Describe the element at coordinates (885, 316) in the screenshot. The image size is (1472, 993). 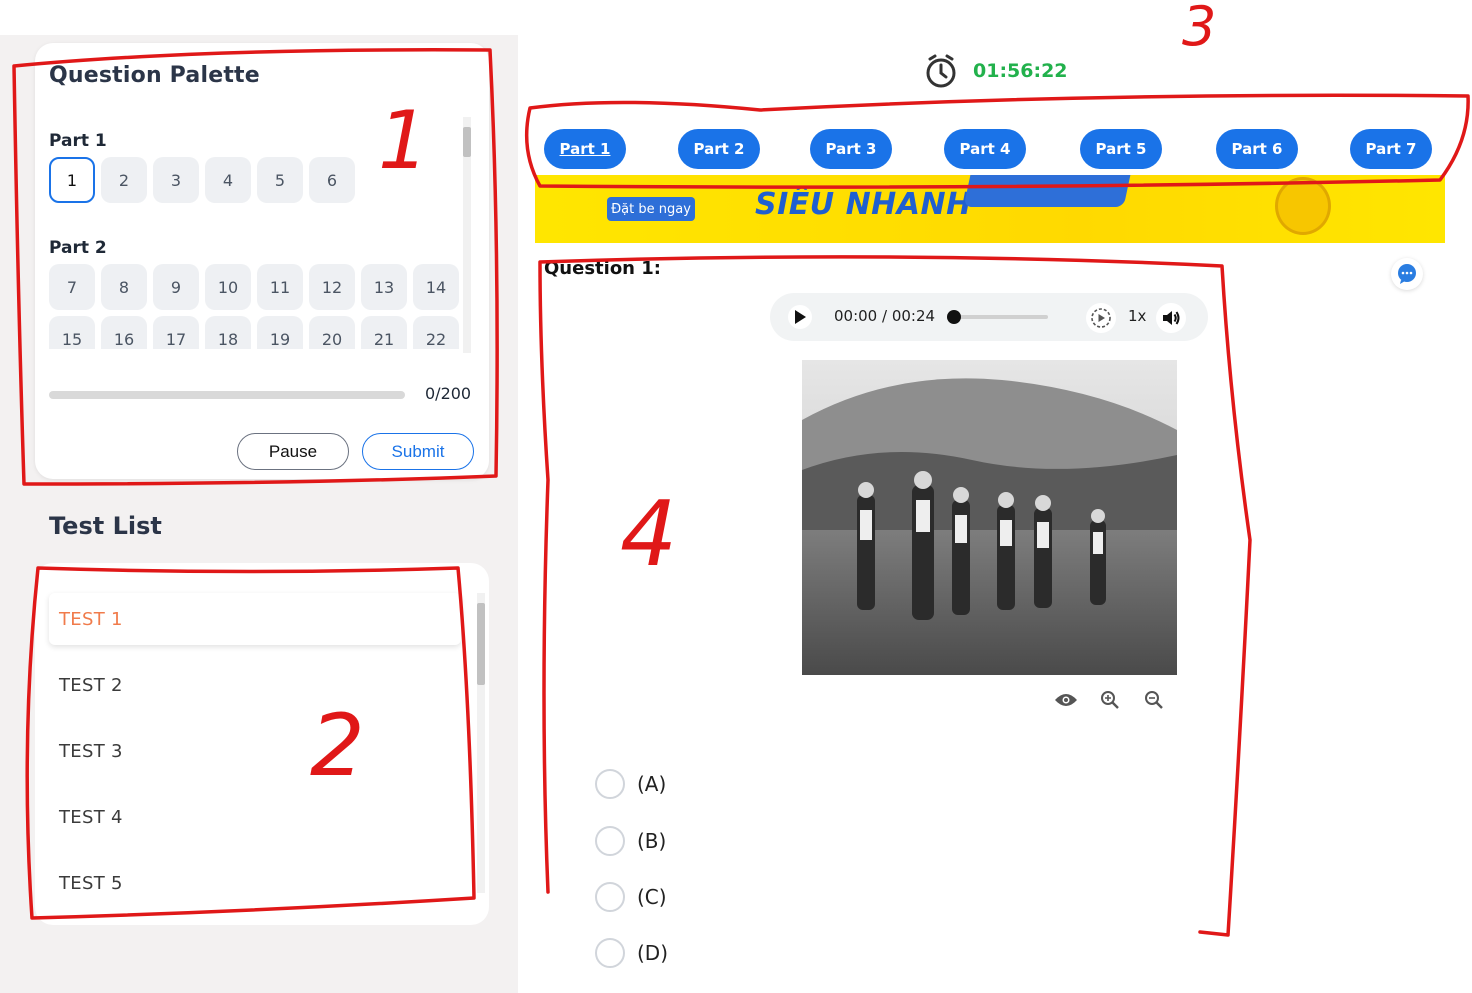
I see `audio-time: 00:00 / 00:24` at that location.